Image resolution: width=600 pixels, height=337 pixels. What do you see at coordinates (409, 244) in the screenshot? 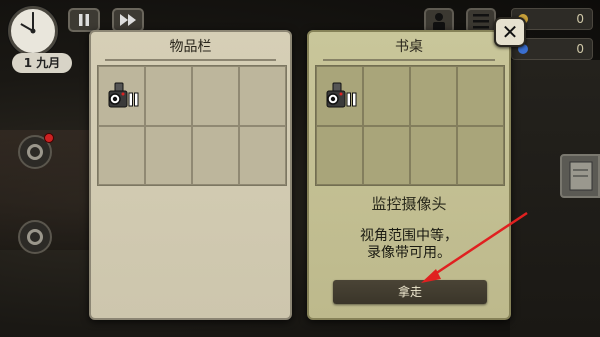
I see `item-description: 视角范围中等， 录像带可用。` at bounding box center [409, 244].